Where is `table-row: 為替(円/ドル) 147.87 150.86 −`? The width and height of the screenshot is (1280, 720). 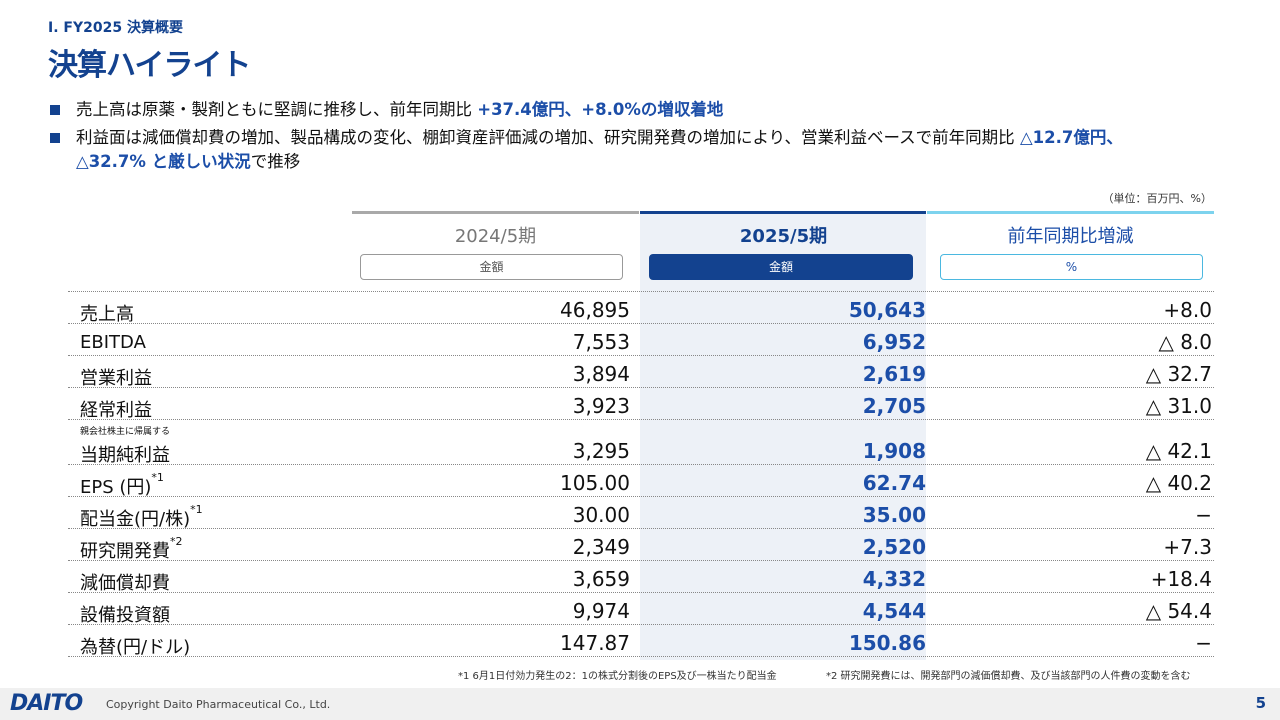
table-row: 為替(円/ドル) 147.87 150.86 − is located at coordinates (641, 641).